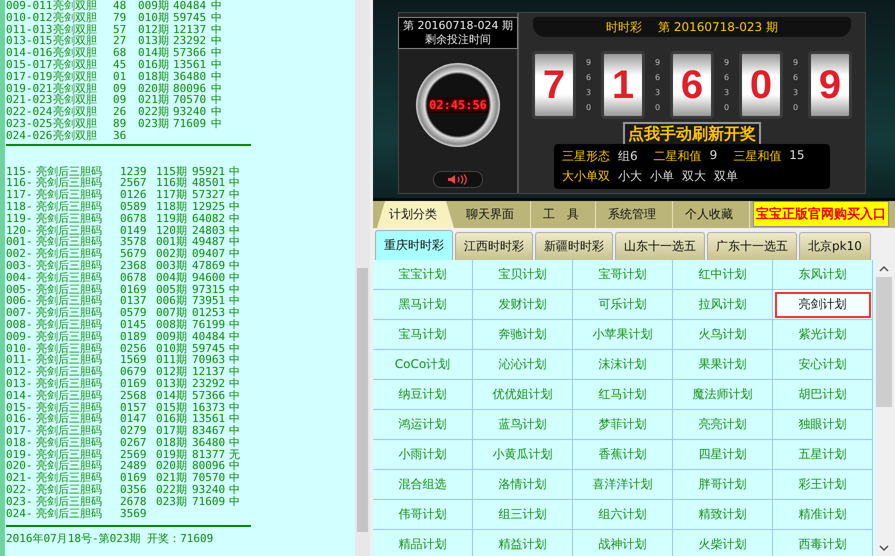  What do you see at coordinates (415, 214) in the screenshot?
I see `main-tab: 计划分类` at bounding box center [415, 214].